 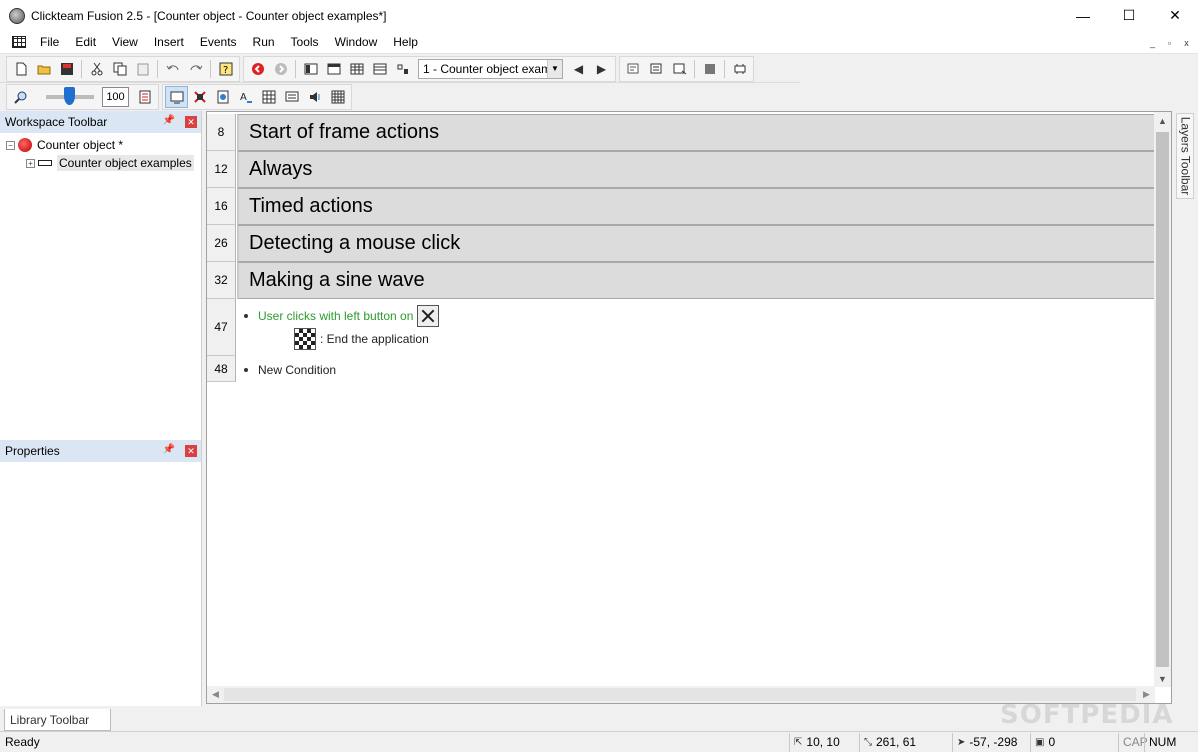 What do you see at coordinates (280, 69) in the screenshot?
I see `forward-icon` at bounding box center [280, 69].